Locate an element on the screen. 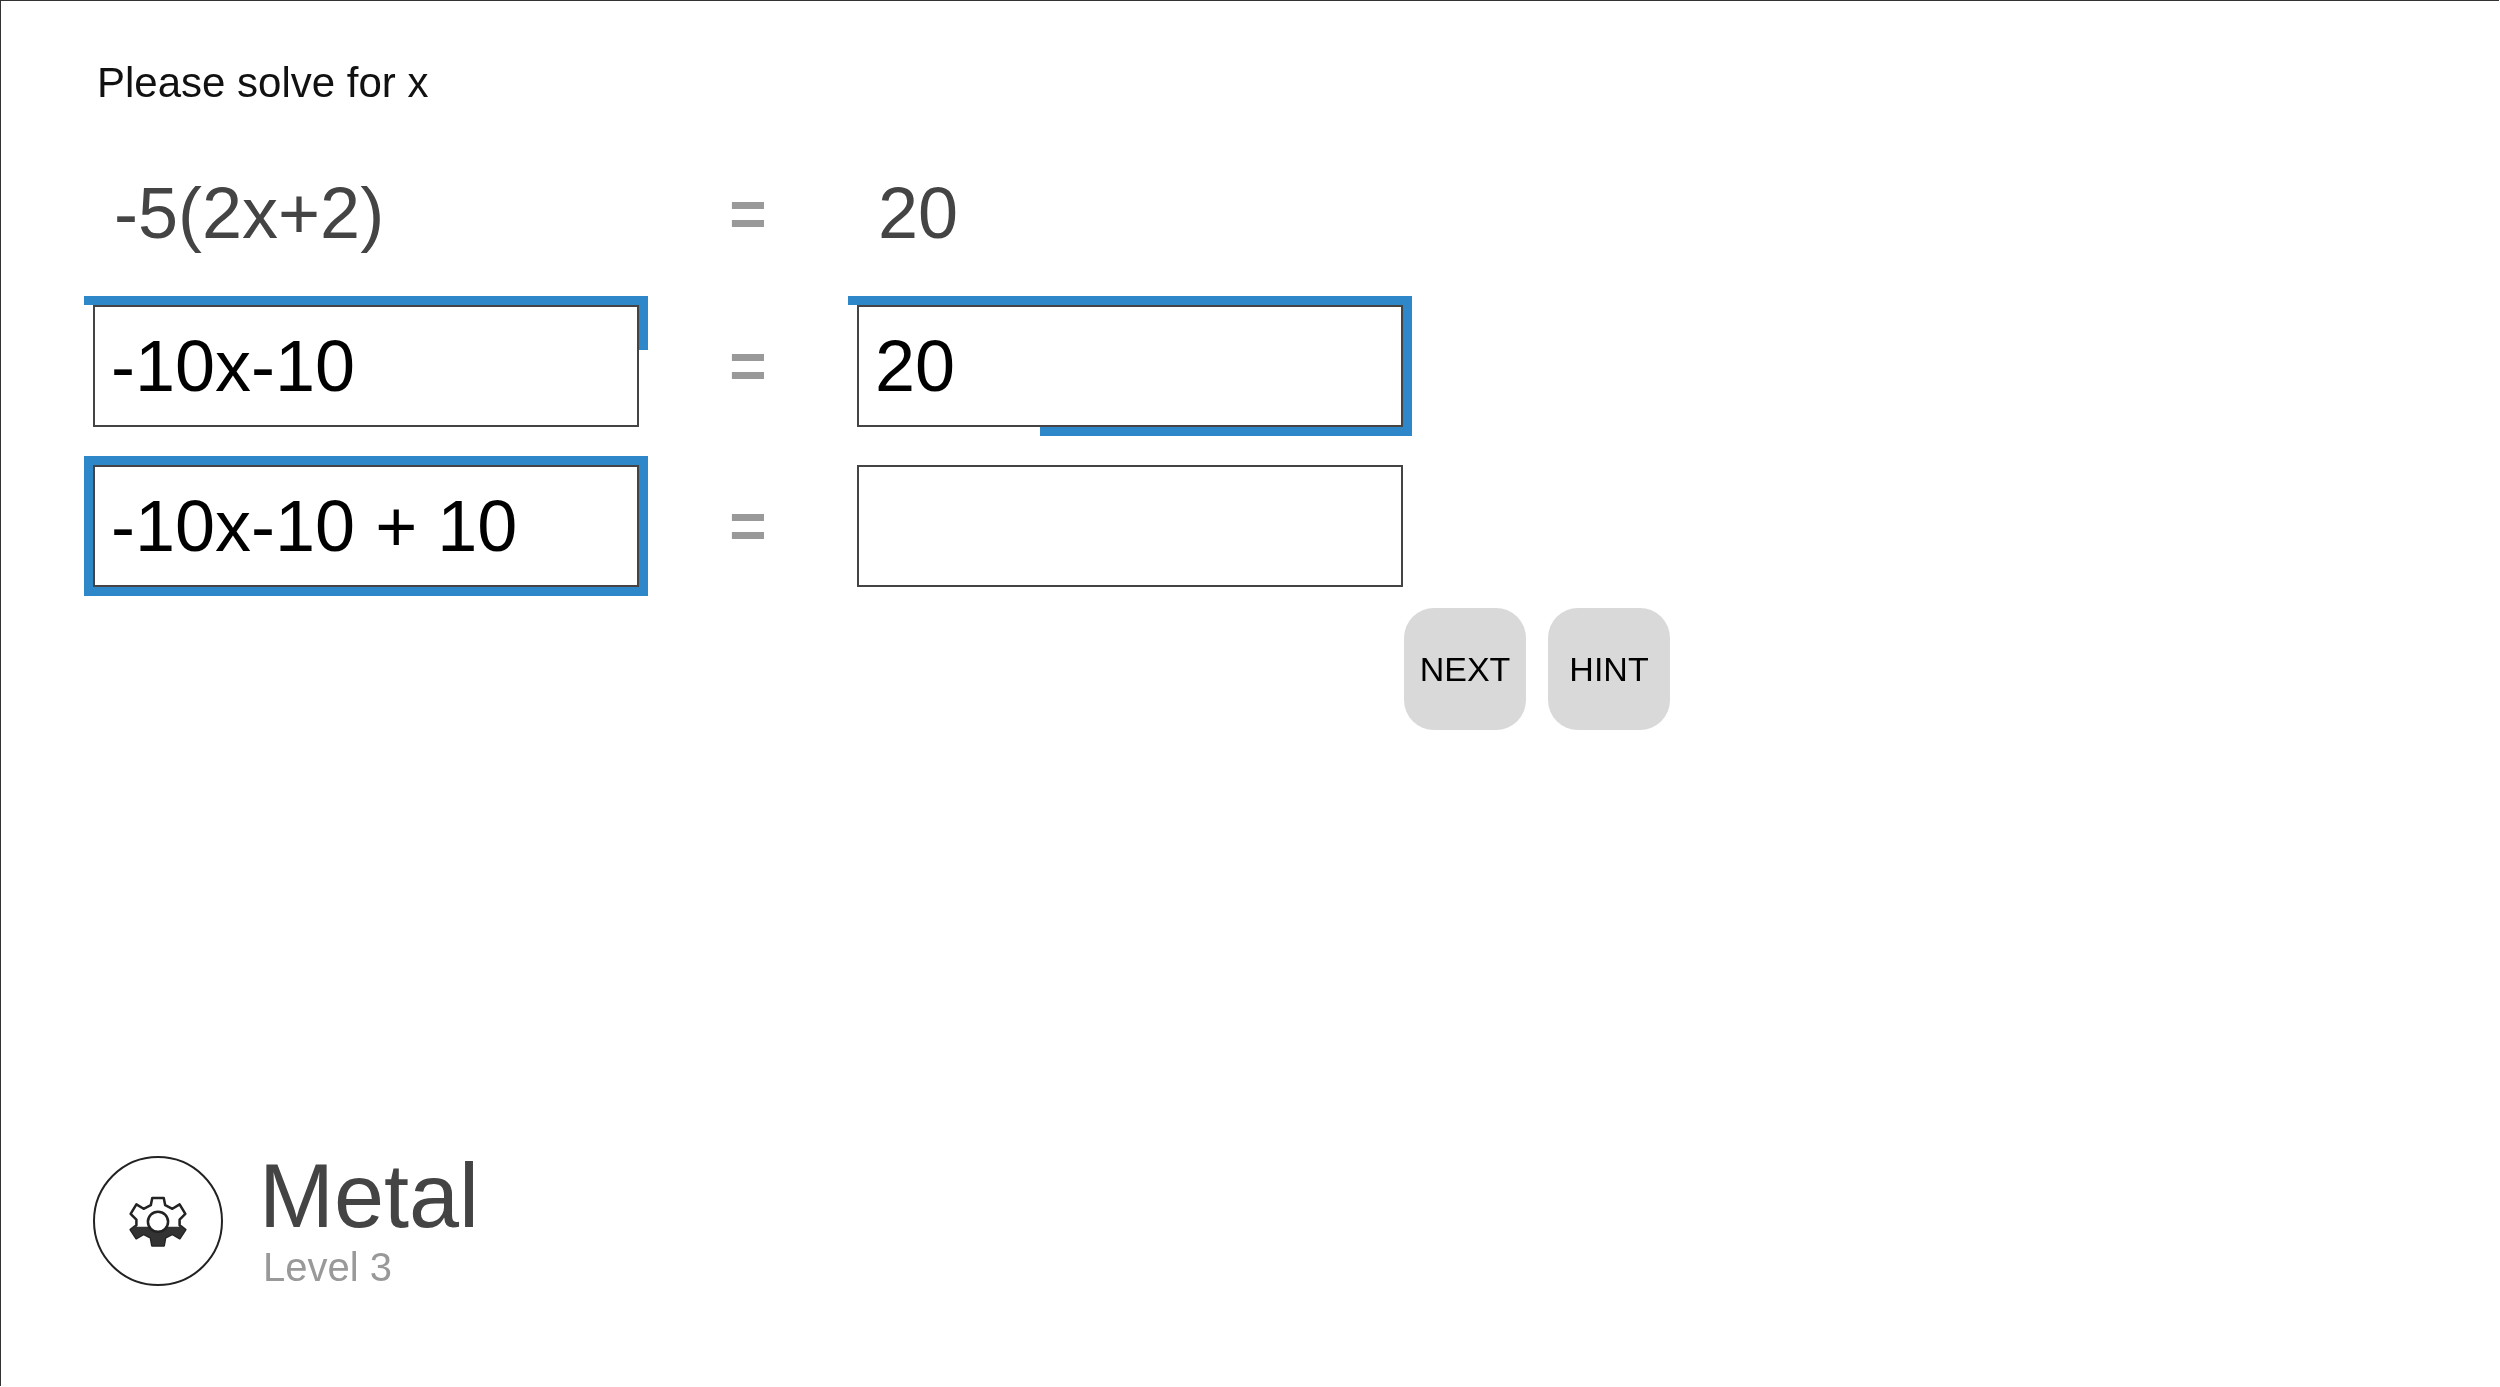  badge-title: Metal is located at coordinates (369, 1196).